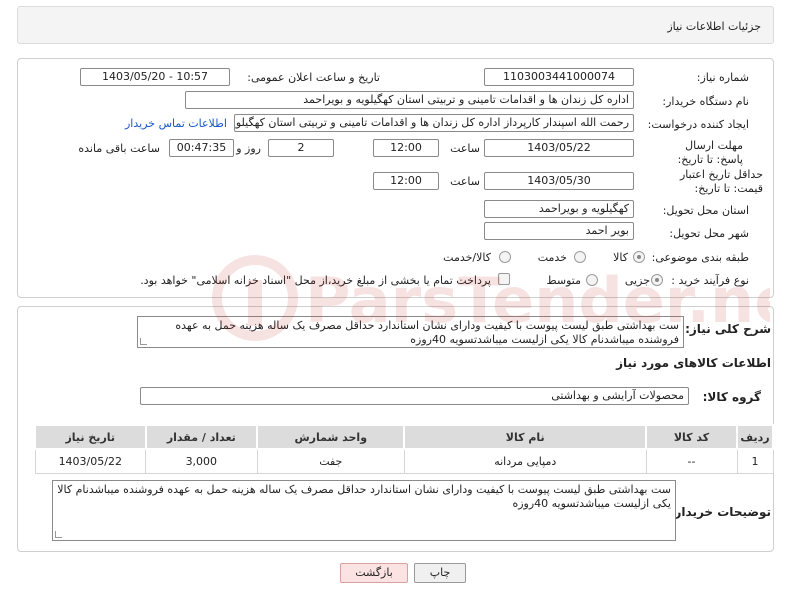 This screenshot has height=598, width=789. What do you see at coordinates (700, 257) in the screenshot?
I see `category-label: طبقه بندی موضوعی:` at bounding box center [700, 257].